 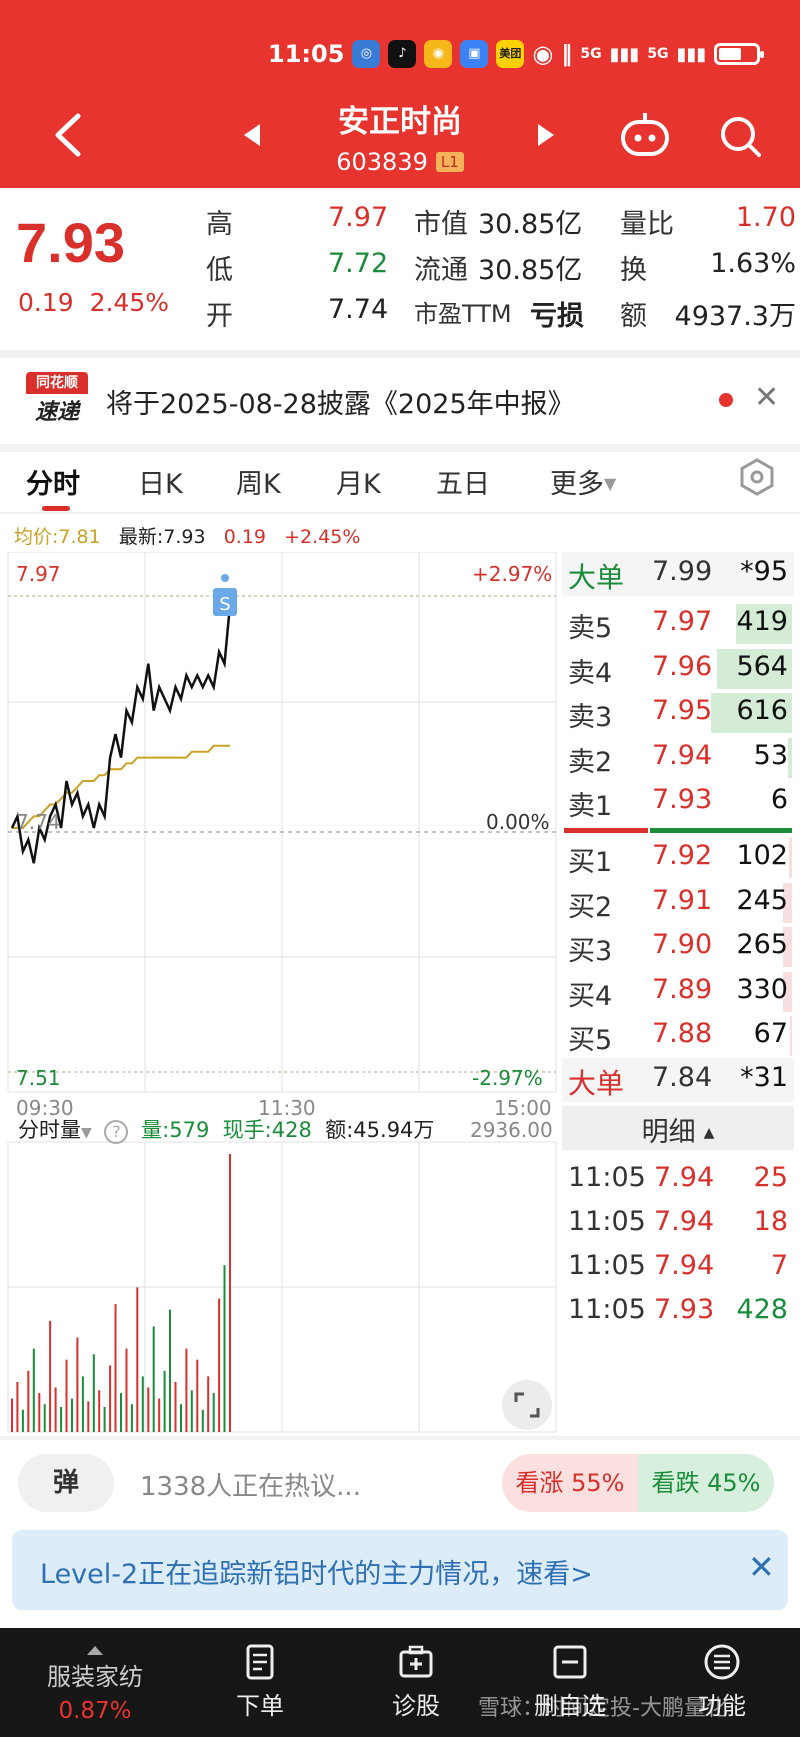 I want to click on axis-time-end: 15:00, so click(x=523, y=1108).